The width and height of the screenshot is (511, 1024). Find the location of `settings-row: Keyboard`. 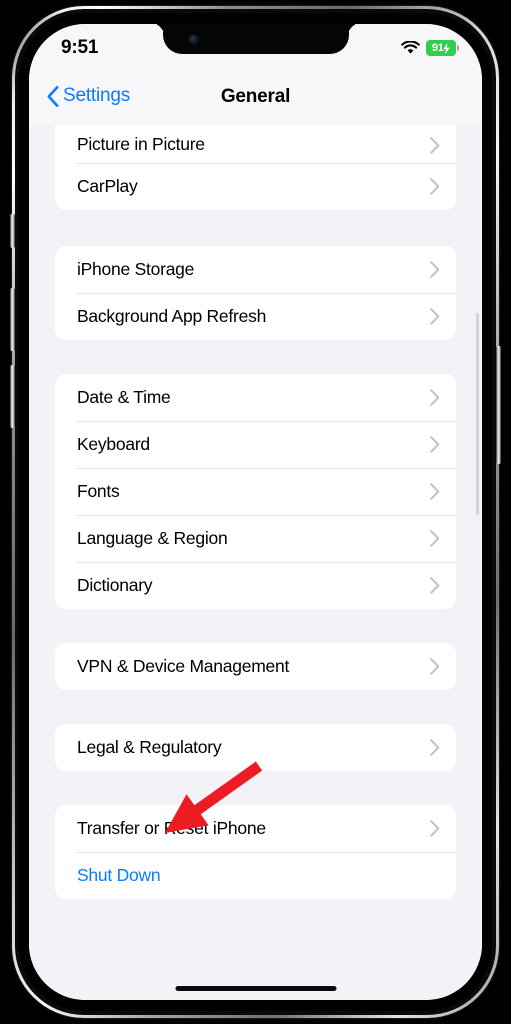

settings-row: Keyboard is located at coordinates (255, 444).